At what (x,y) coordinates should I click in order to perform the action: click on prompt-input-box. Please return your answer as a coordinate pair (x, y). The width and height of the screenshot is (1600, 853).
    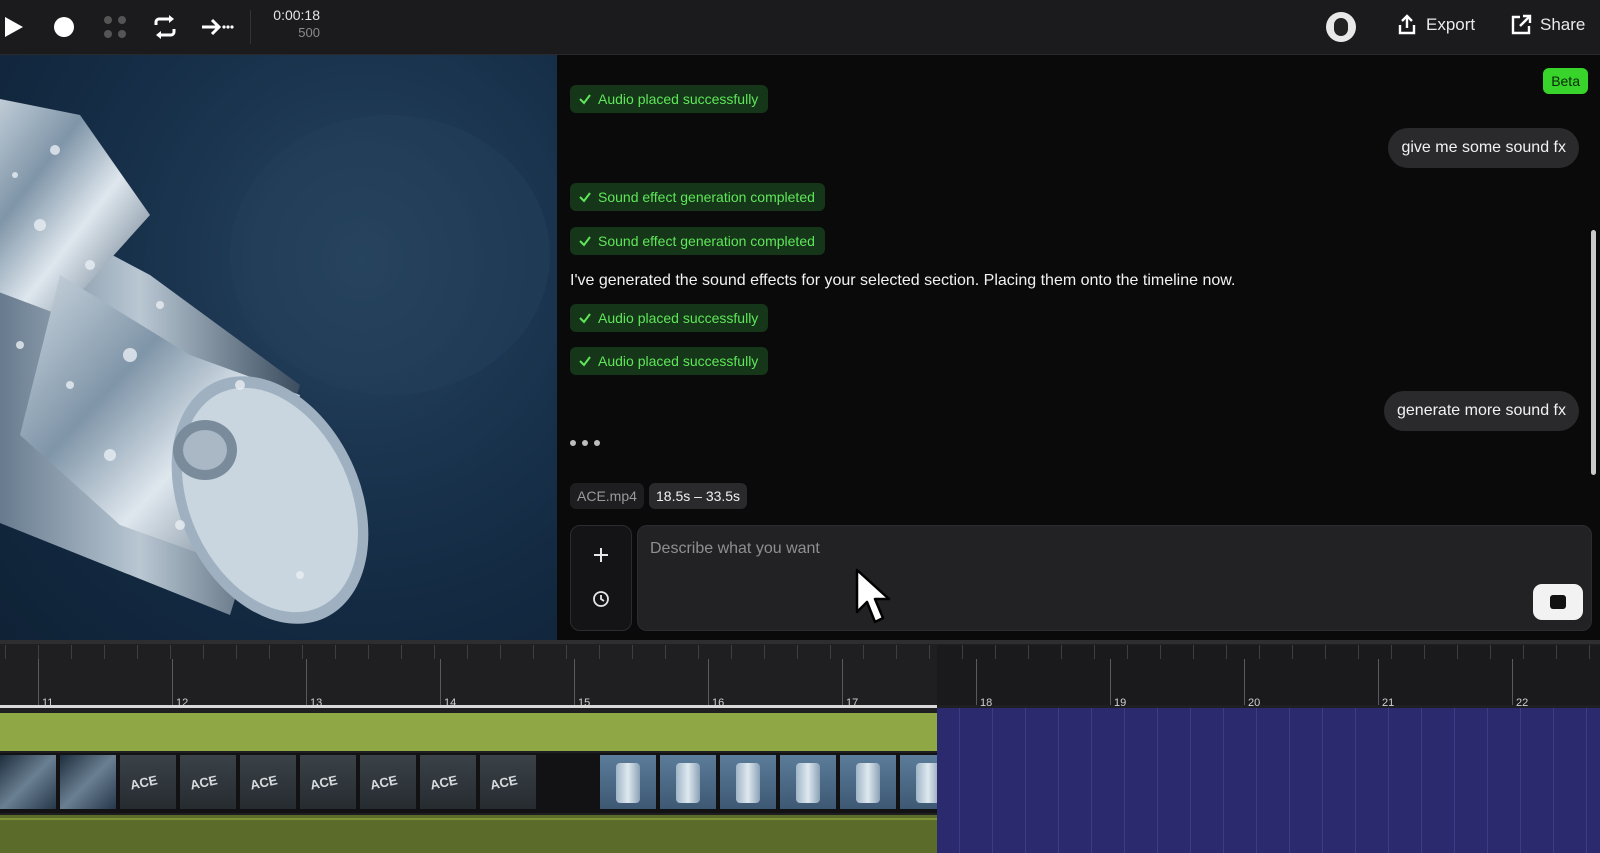
    Looking at the image, I should click on (1114, 578).